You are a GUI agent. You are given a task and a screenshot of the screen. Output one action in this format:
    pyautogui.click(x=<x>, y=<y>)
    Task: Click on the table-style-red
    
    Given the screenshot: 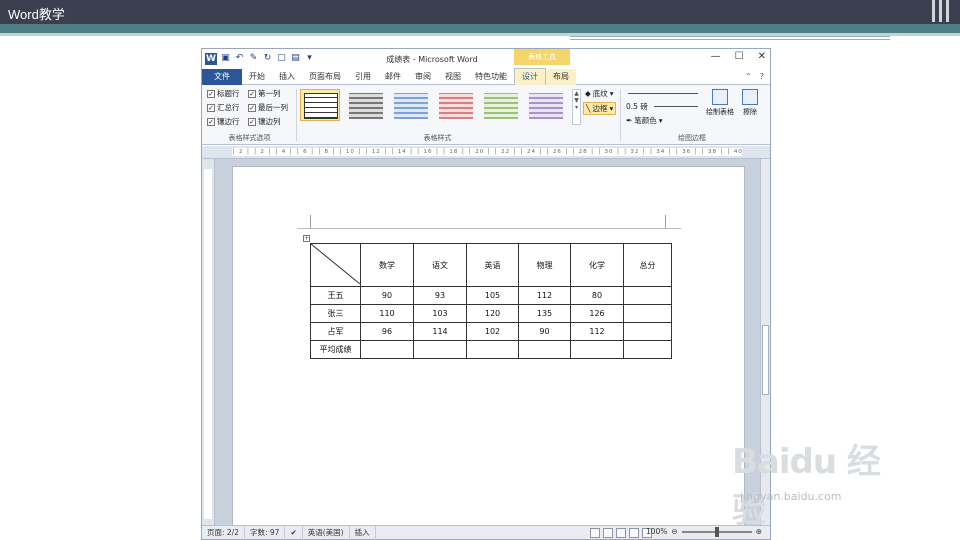 What is the action you would take?
    pyautogui.click(x=455, y=105)
    